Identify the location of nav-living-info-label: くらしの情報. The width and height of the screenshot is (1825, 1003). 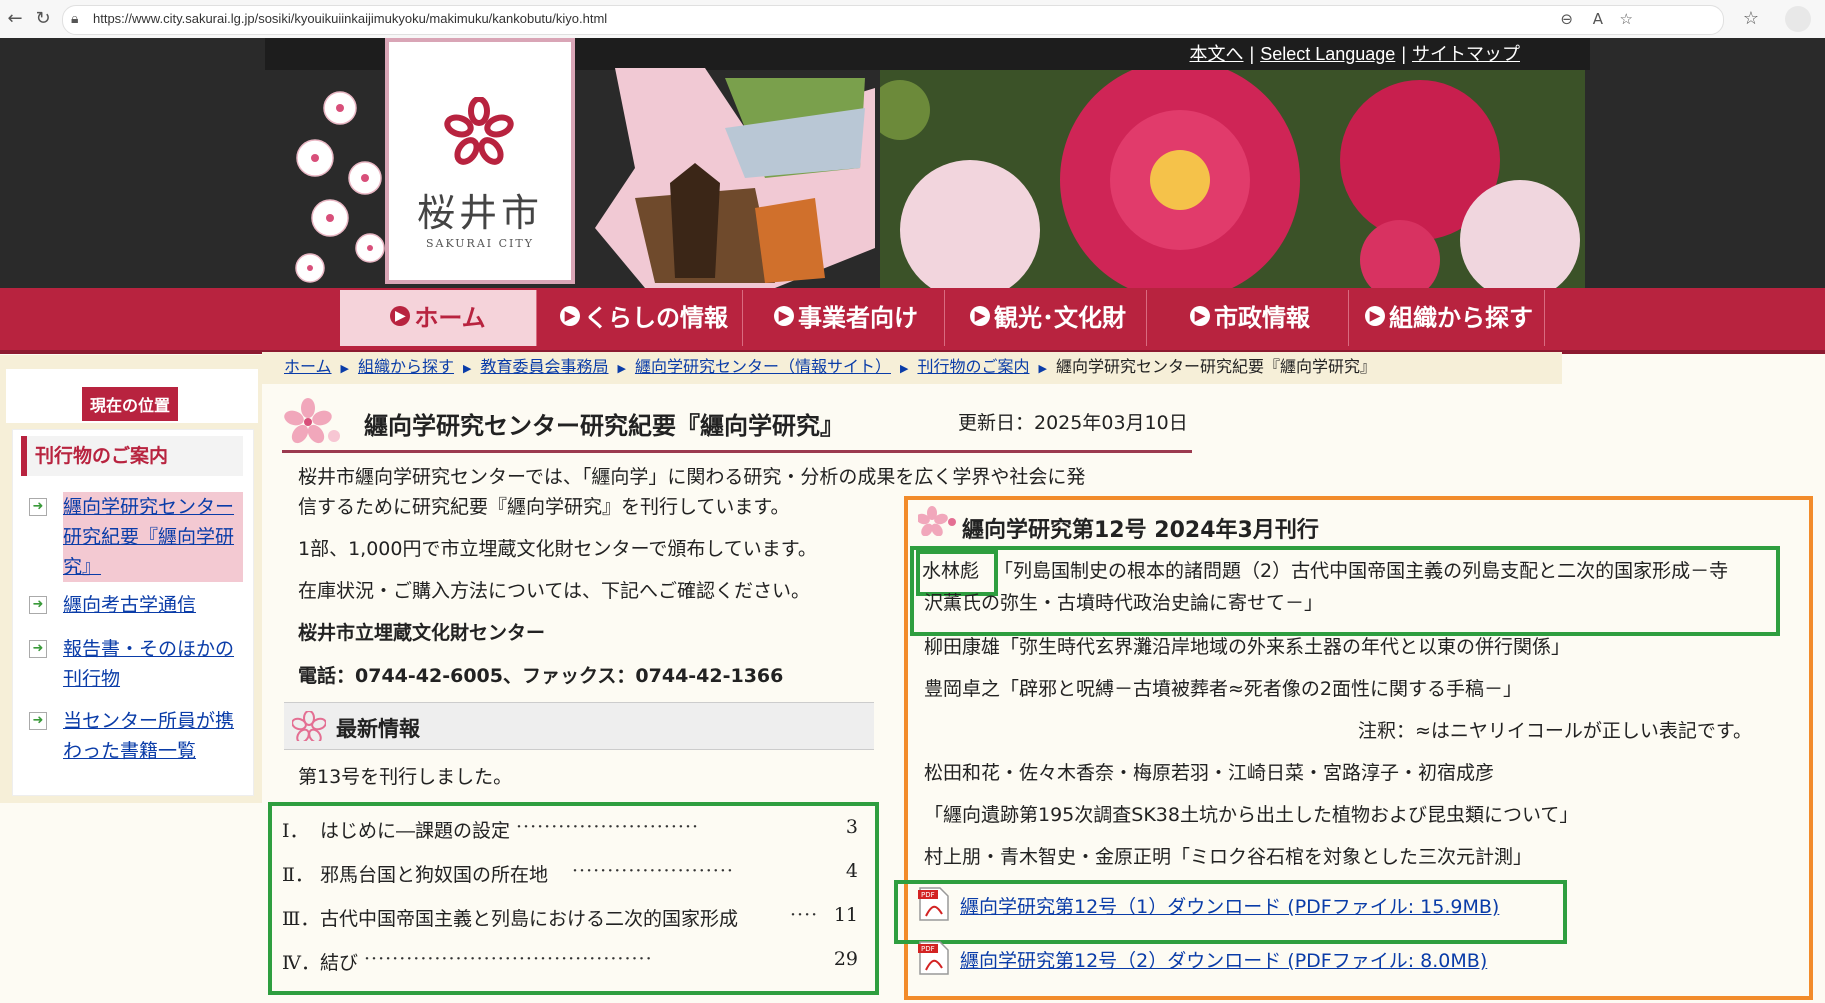
(656, 318).